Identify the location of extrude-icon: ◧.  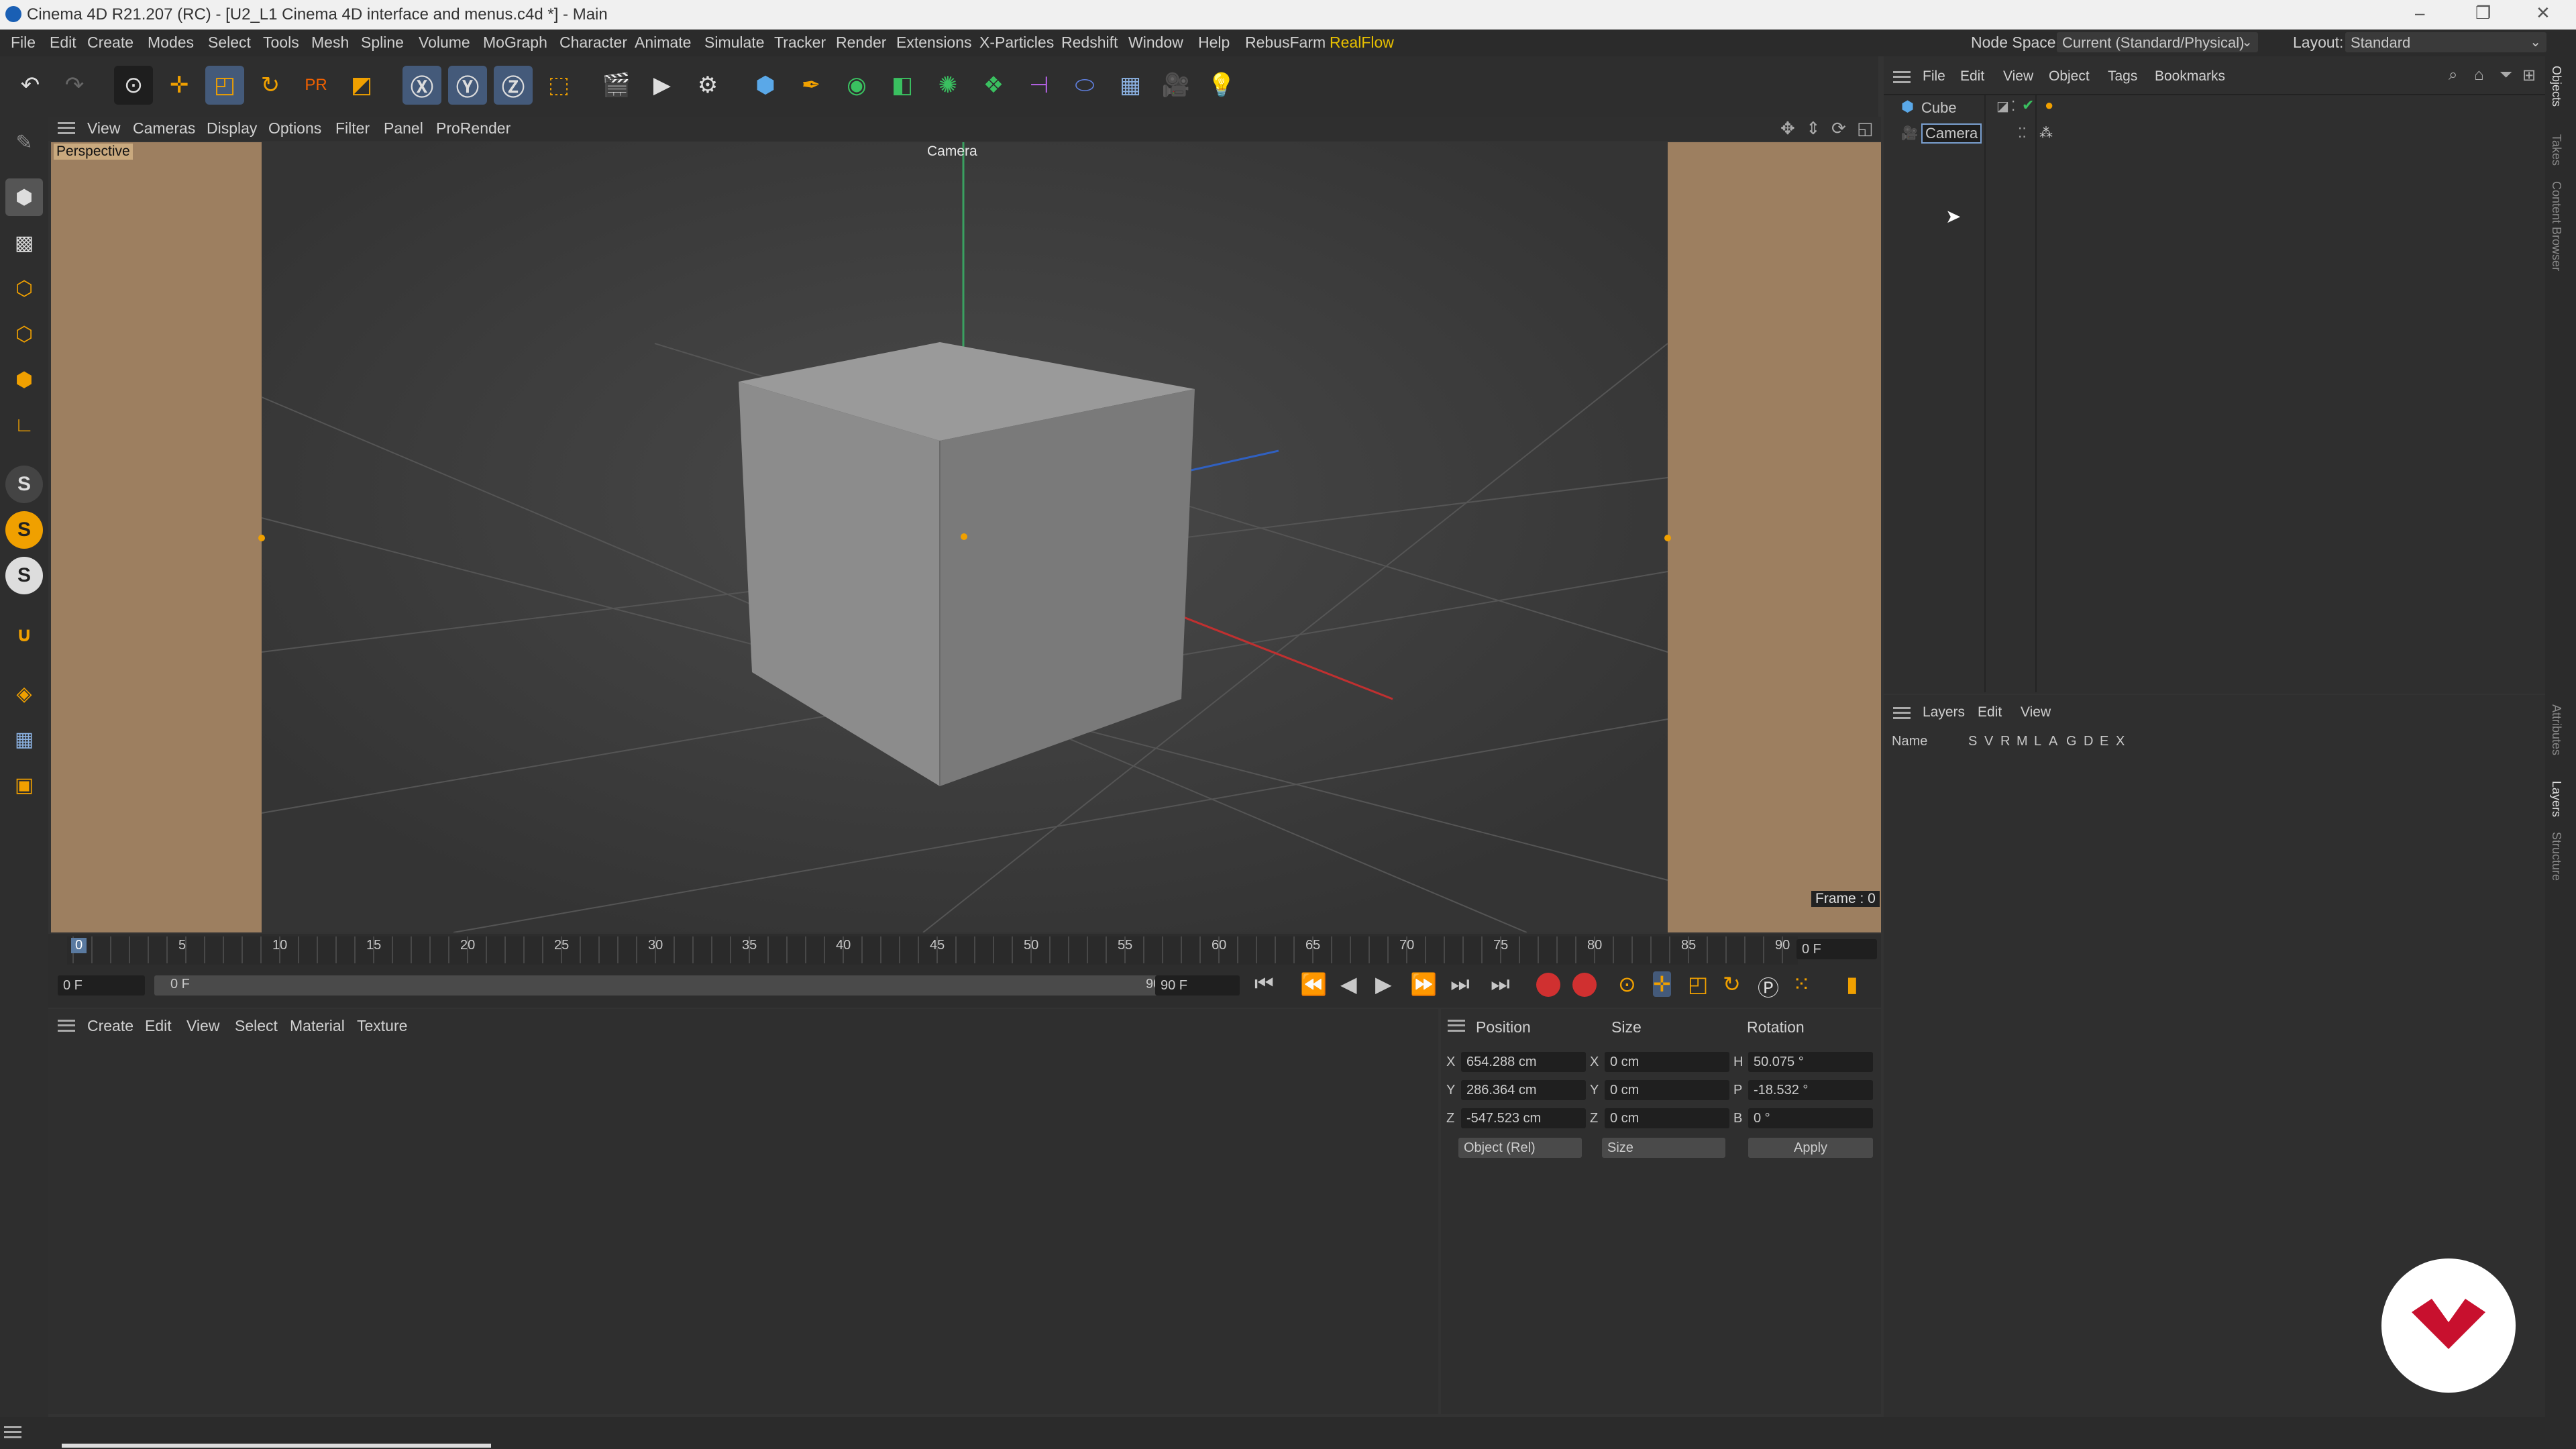
(902, 85).